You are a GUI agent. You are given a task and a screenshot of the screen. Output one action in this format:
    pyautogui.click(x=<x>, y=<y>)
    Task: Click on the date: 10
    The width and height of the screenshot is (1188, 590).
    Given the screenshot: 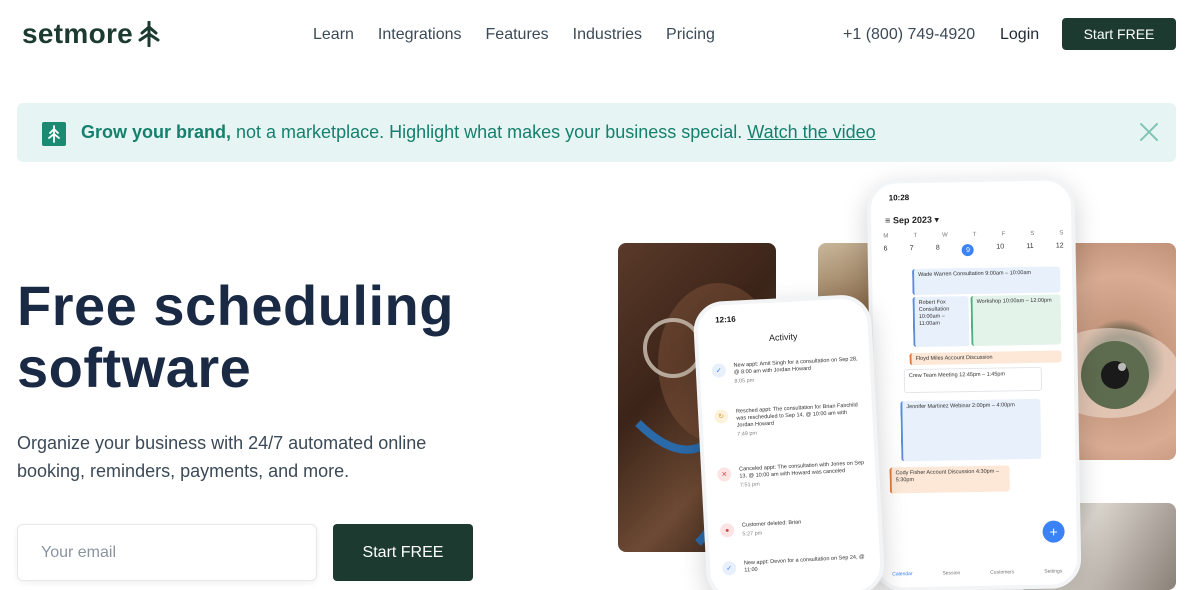 What is the action you would take?
    pyautogui.click(x=1000, y=249)
    